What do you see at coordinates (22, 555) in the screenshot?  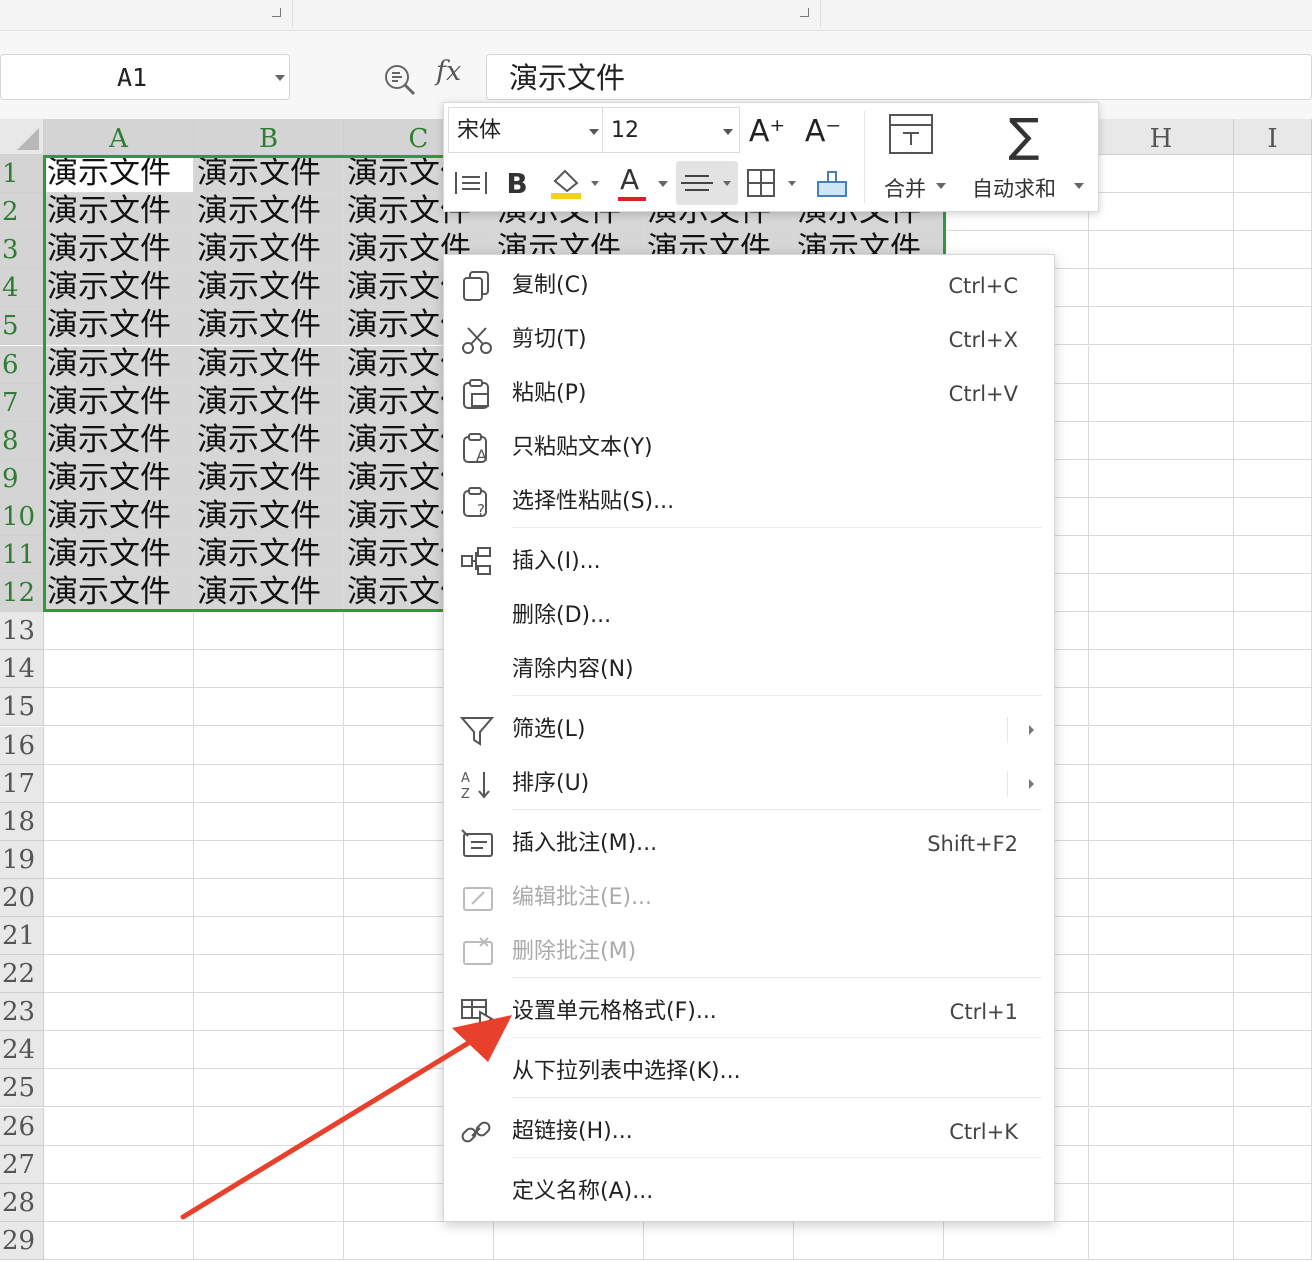 I see `row-header-11: 11` at bounding box center [22, 555].